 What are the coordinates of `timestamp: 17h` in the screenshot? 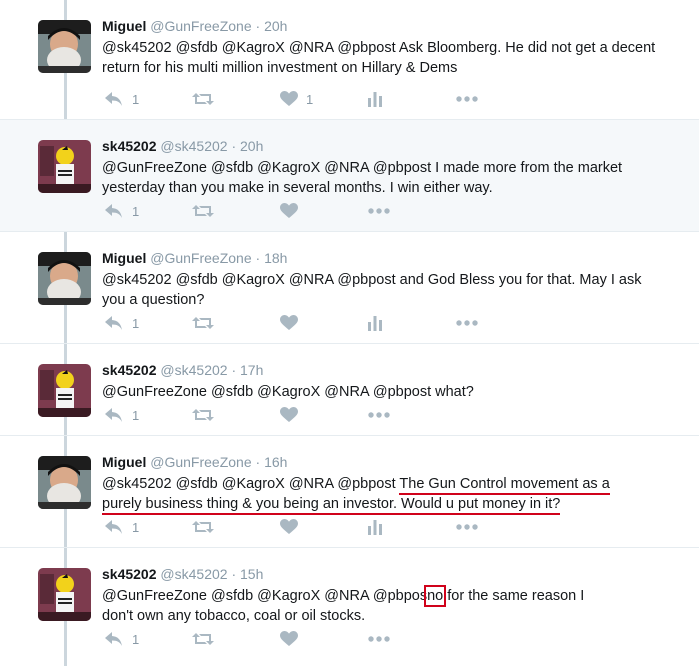 It's located at (251, 370).